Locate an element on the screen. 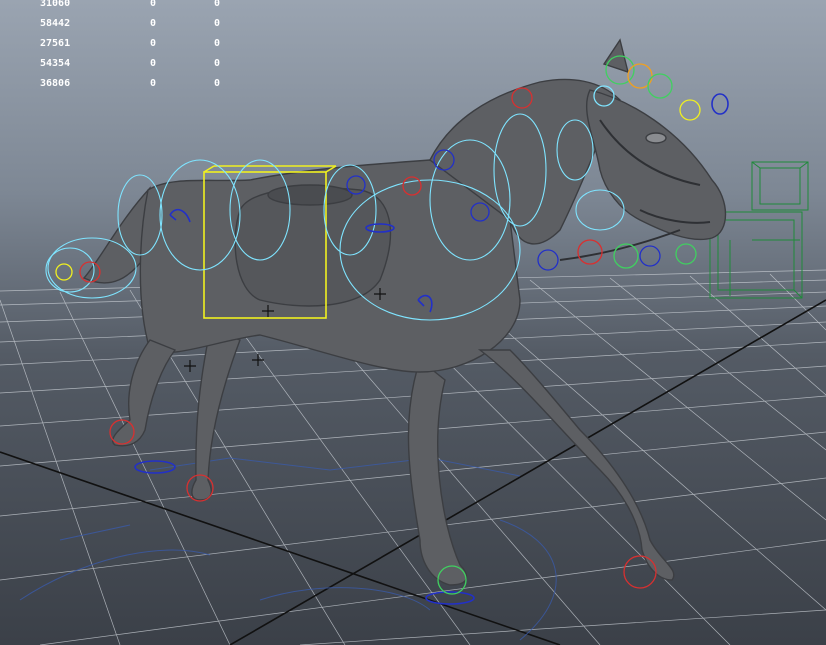  hud-value: 31060 is located at coordinates (55, 4).